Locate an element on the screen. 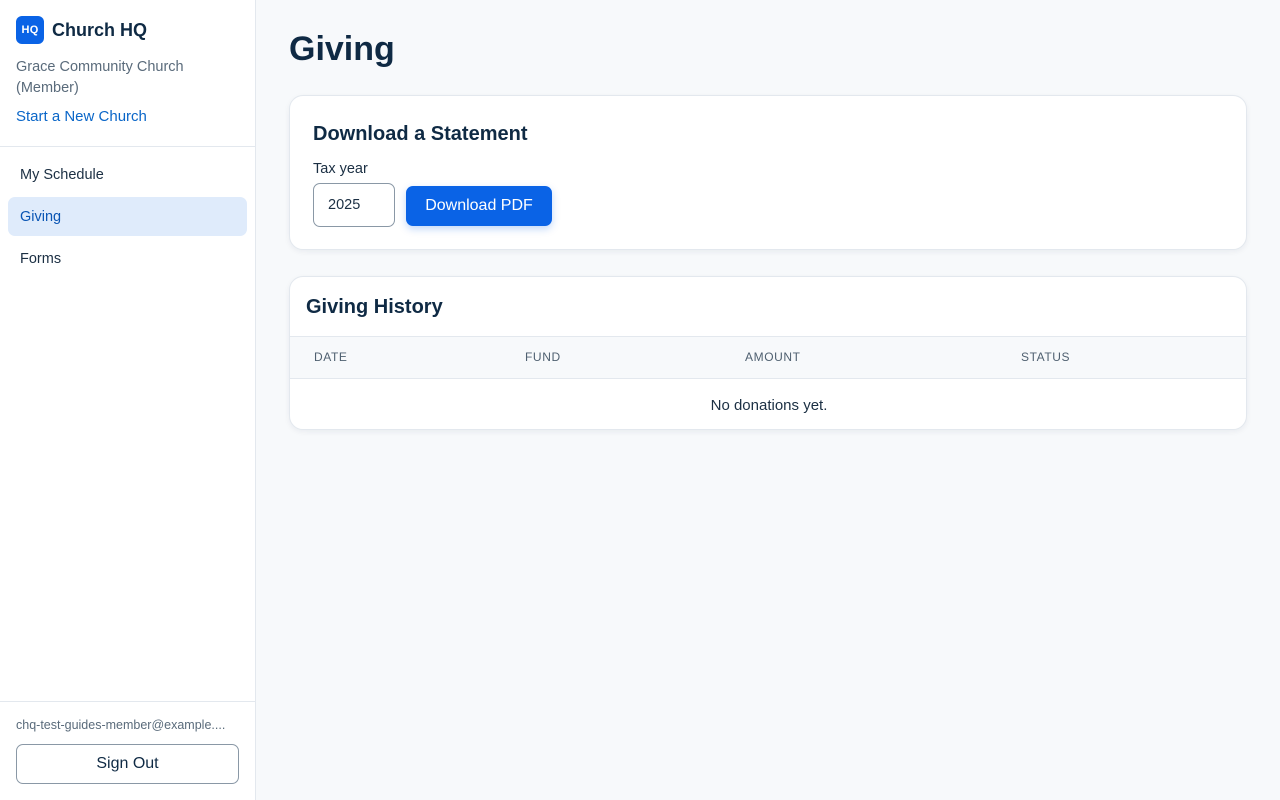 The width and height of the screenshot is (1280, 800). page-title: Giving is located at coordinates (342, 49).